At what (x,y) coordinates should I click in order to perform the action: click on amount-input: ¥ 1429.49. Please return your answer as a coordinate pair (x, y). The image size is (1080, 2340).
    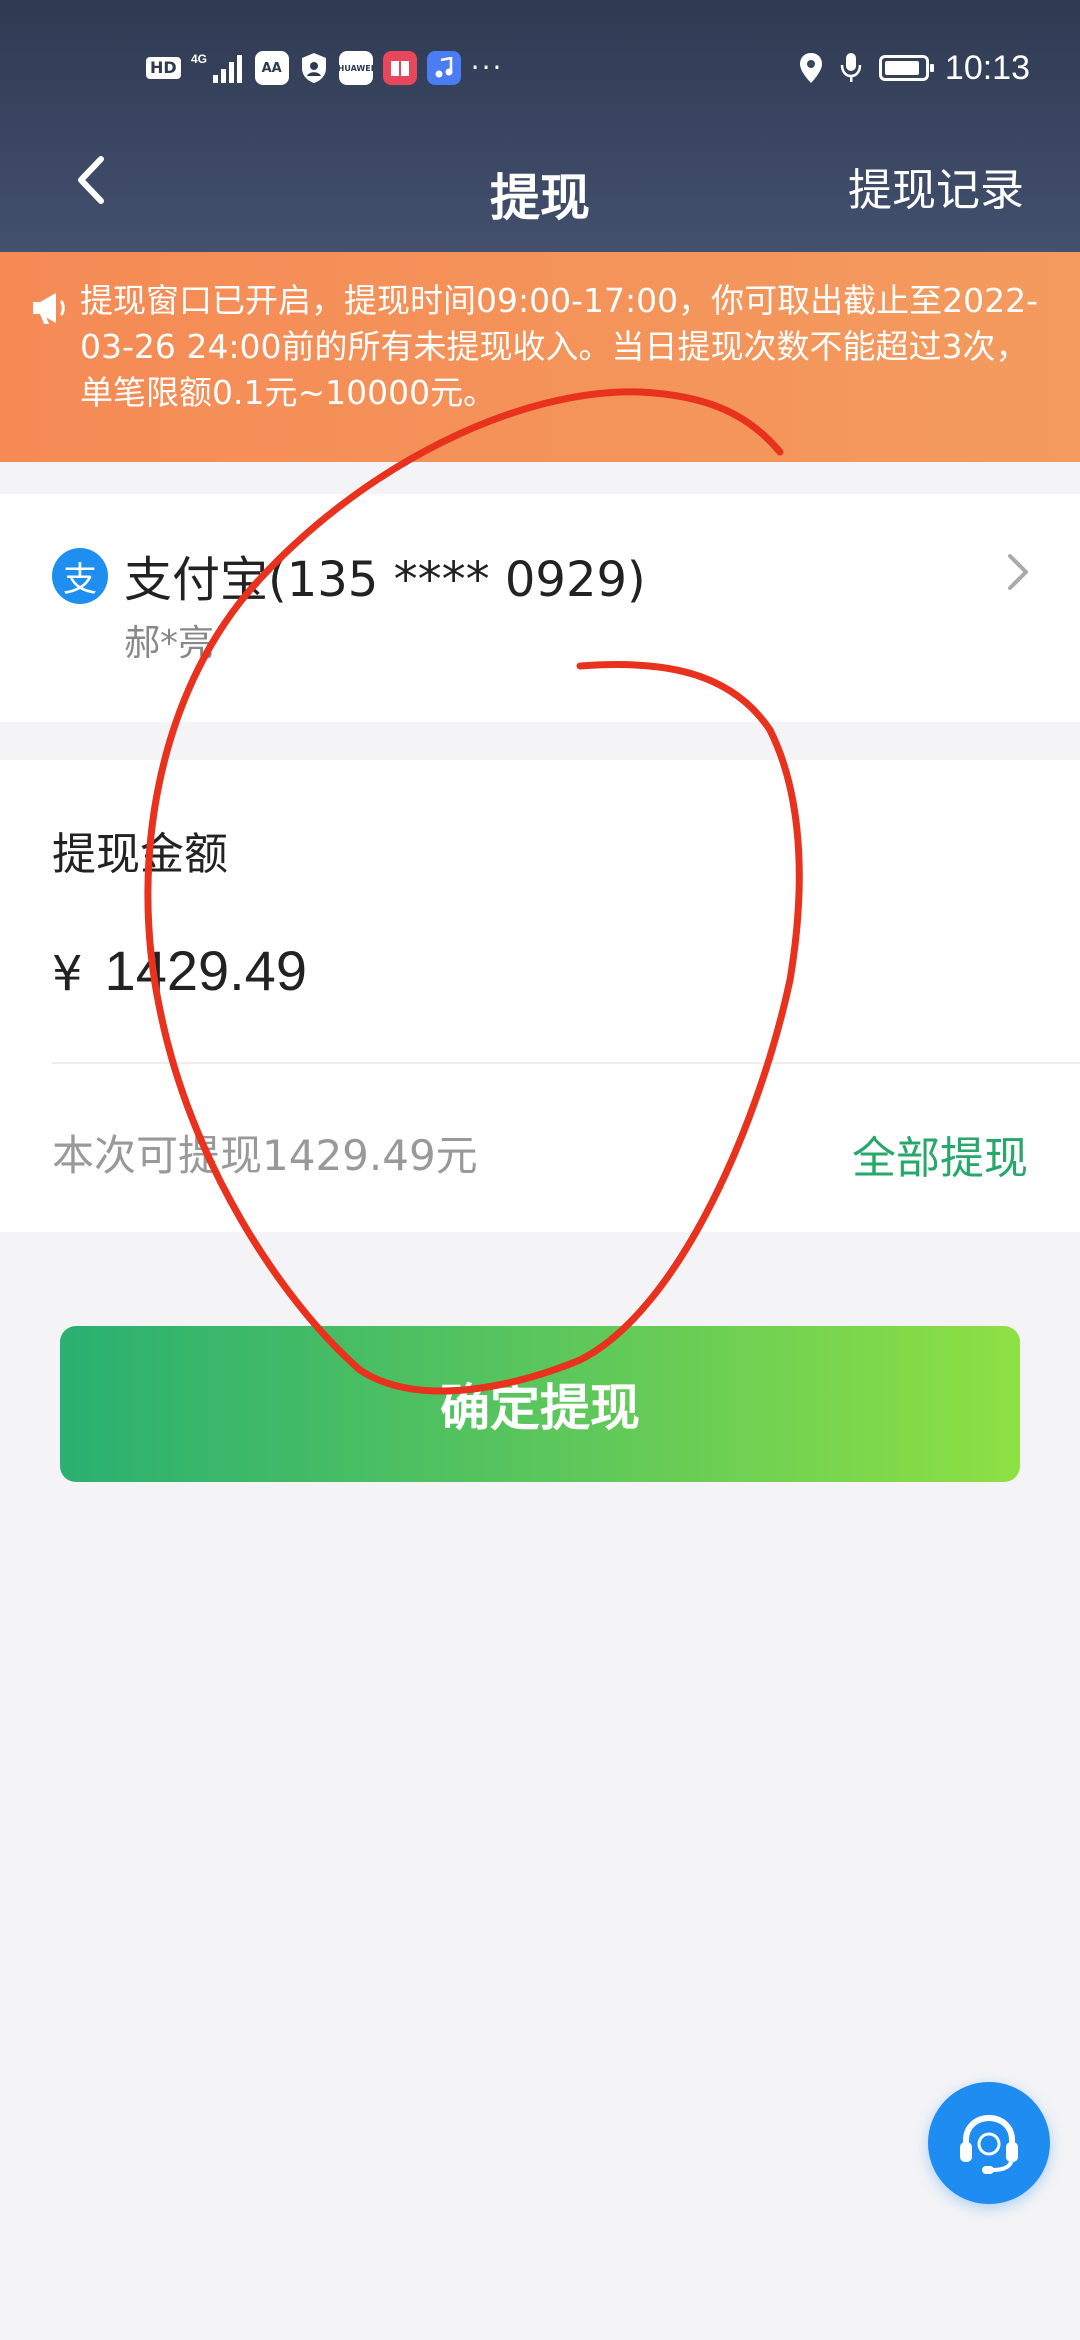
    Looking at the image, I should click on (179, 970).